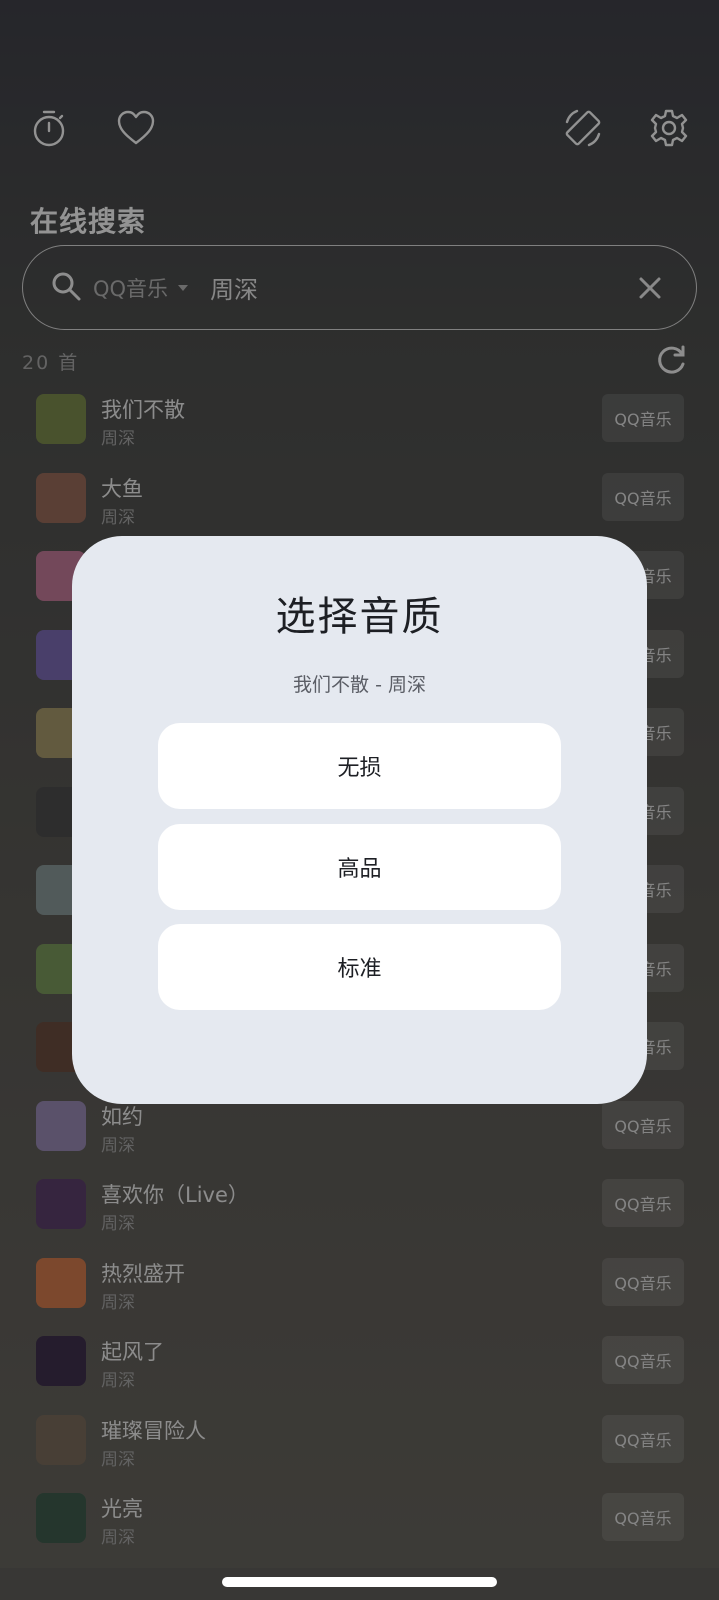 The width and height of the screenshot is (719, 1600). What do you see at coordinates (359, 867) in the screenshot?
I see `quality-high-button: 高品` at bounding box center [359, 867].